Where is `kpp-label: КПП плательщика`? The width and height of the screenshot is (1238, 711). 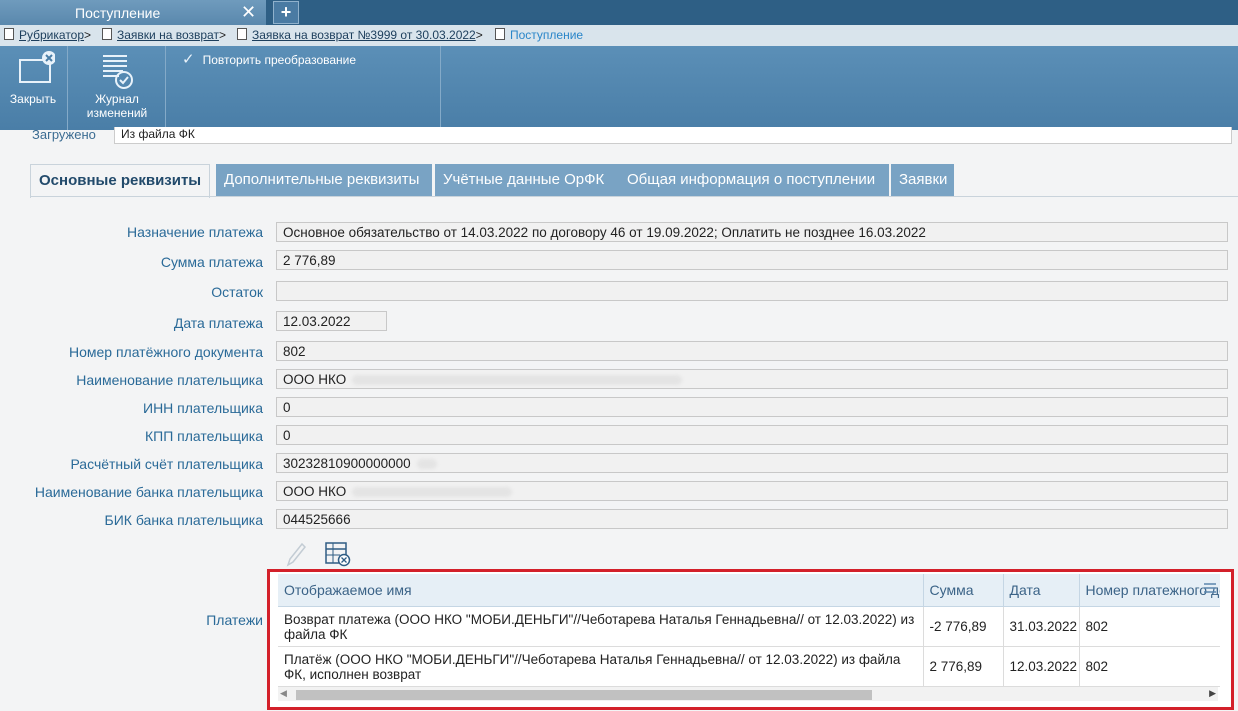
kpp-label: КПП плательщика is located at coordinates (204, 436).